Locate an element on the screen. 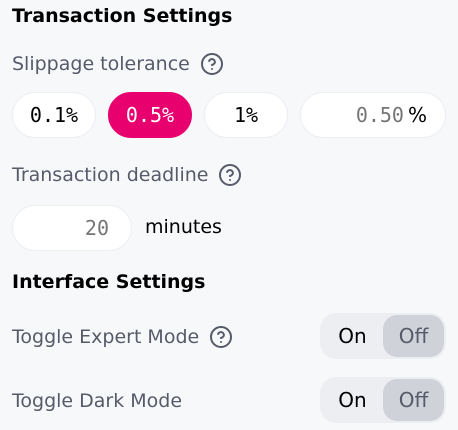  custom-slippage-input is located at coordinates (358, 115).